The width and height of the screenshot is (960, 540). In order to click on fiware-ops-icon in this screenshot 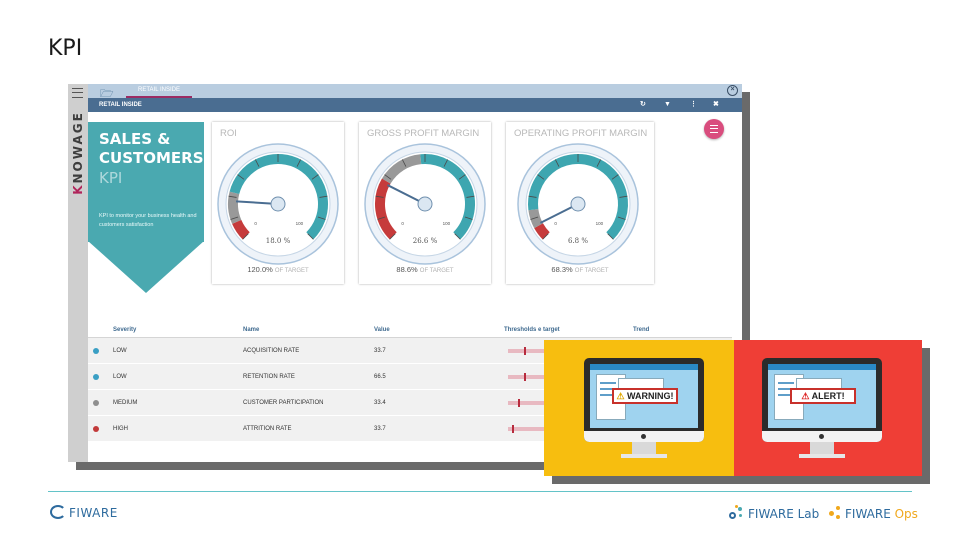, I will do `click(835, 513)`.